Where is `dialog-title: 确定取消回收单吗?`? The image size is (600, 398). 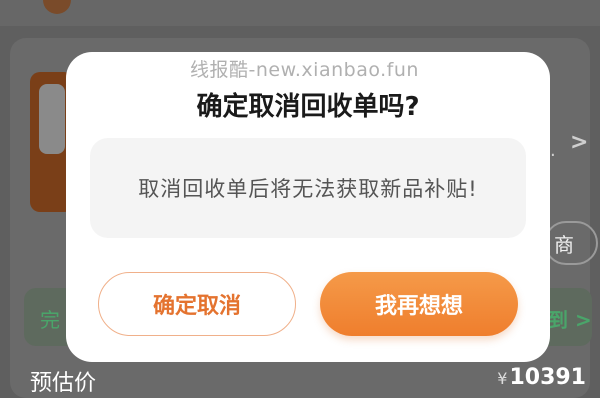
dialog-title: 确定取消回收单吗? is located at coordinates (308, 107).